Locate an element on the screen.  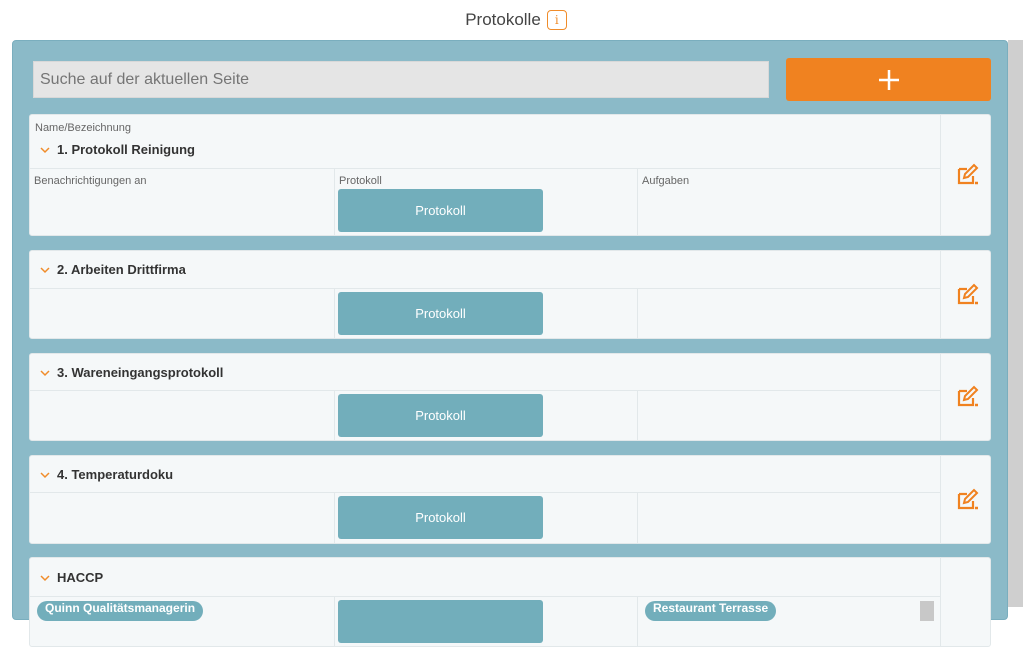
card-title-text: 4. Temperaturdoku is located at coordinates (115, 474).